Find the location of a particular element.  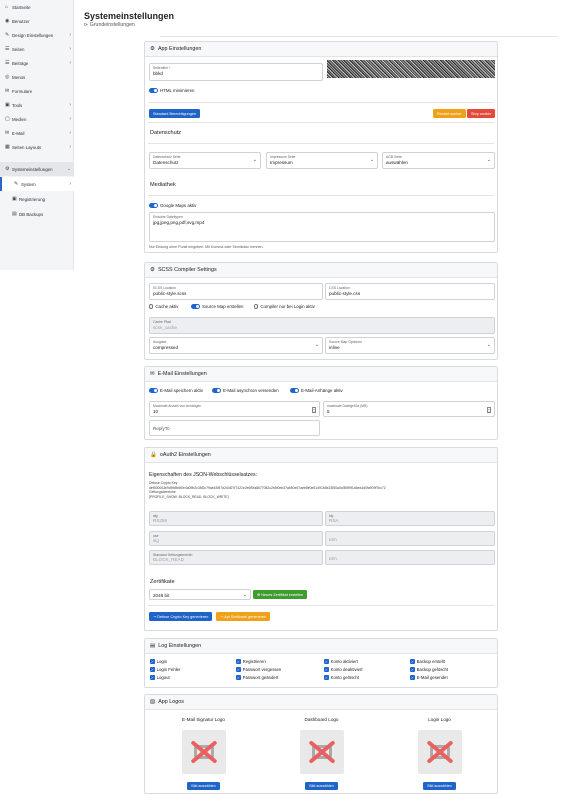

section-title: Datenschutz is located at coordinates (166, 133).